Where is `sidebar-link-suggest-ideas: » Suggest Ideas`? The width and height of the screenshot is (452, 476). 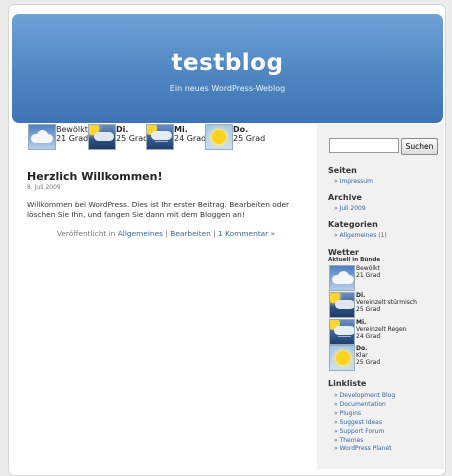 sidebar-link-suggest-ideas: » Suggest Ideas is located at coordinates (364, 423).